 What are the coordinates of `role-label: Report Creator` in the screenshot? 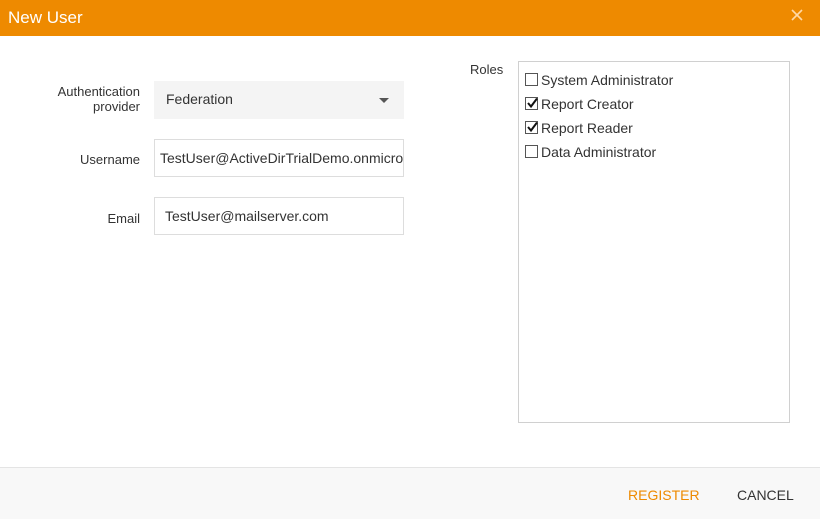 It's located at (587, 104).